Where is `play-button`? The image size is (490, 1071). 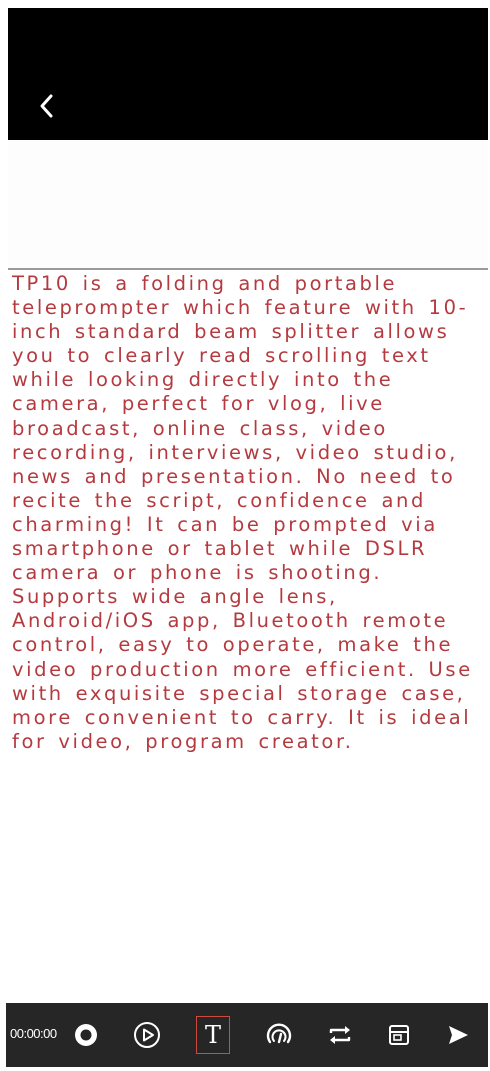 play-button is located at coordinates (147, 1035).